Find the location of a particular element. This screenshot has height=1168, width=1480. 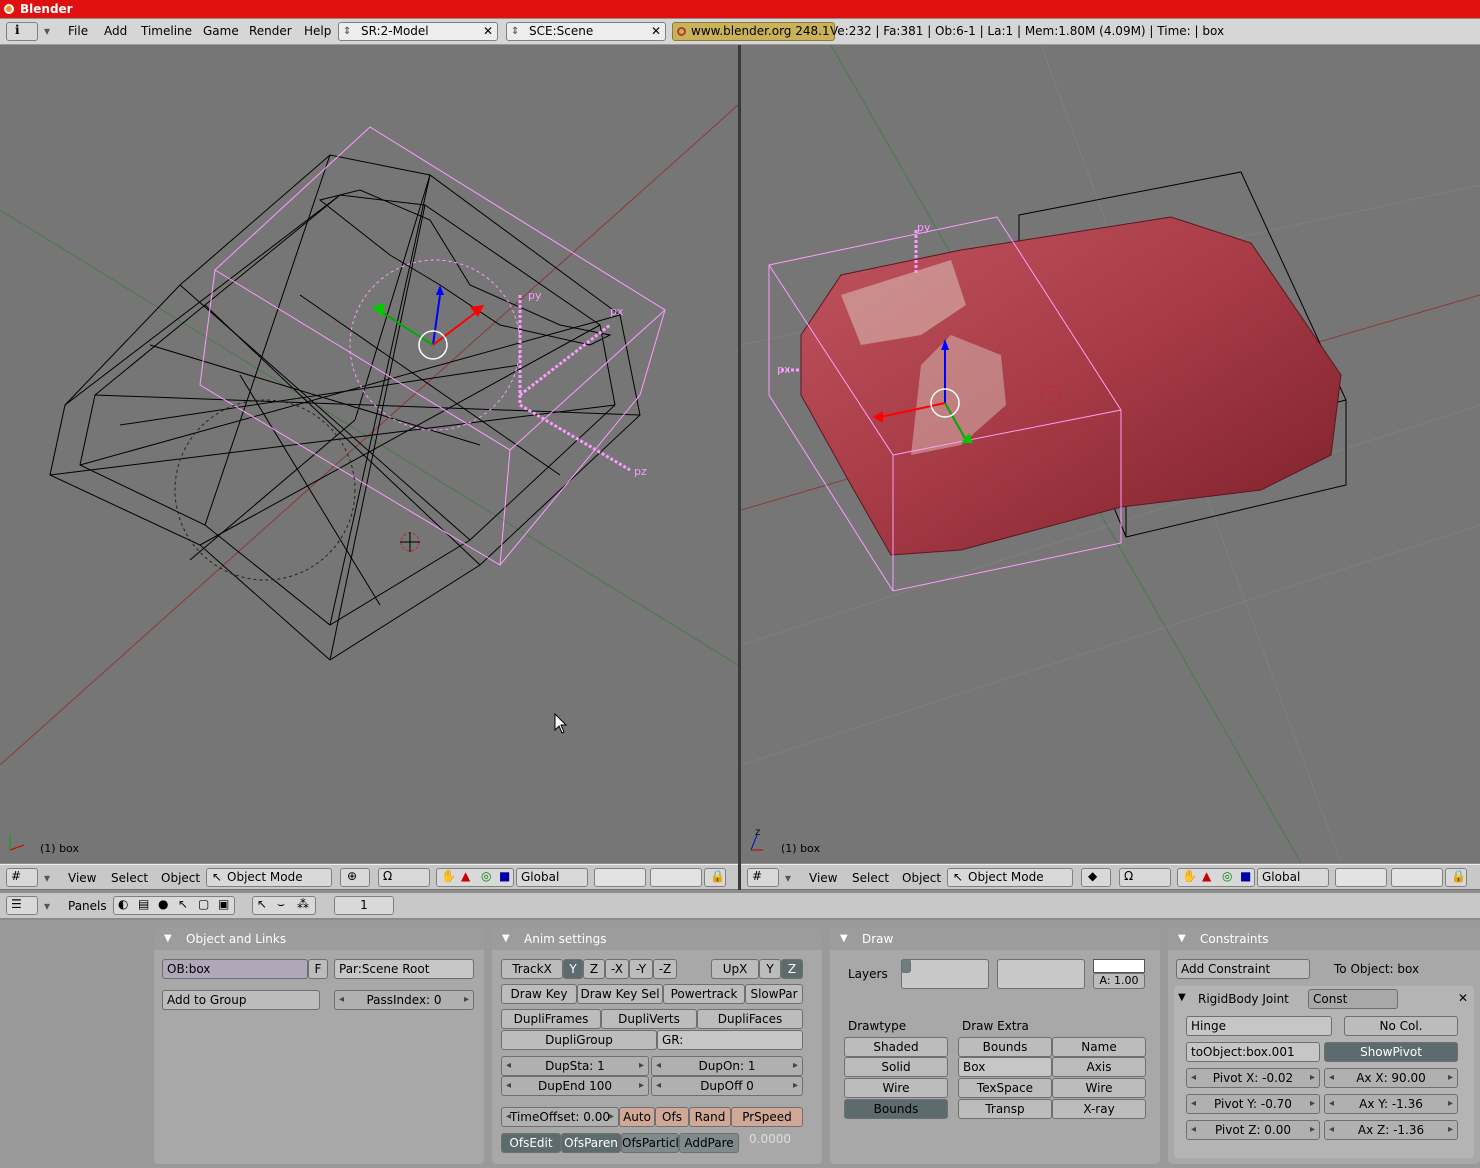

drawextra-xray: X-ray is located at coordinates (1099, 1109).